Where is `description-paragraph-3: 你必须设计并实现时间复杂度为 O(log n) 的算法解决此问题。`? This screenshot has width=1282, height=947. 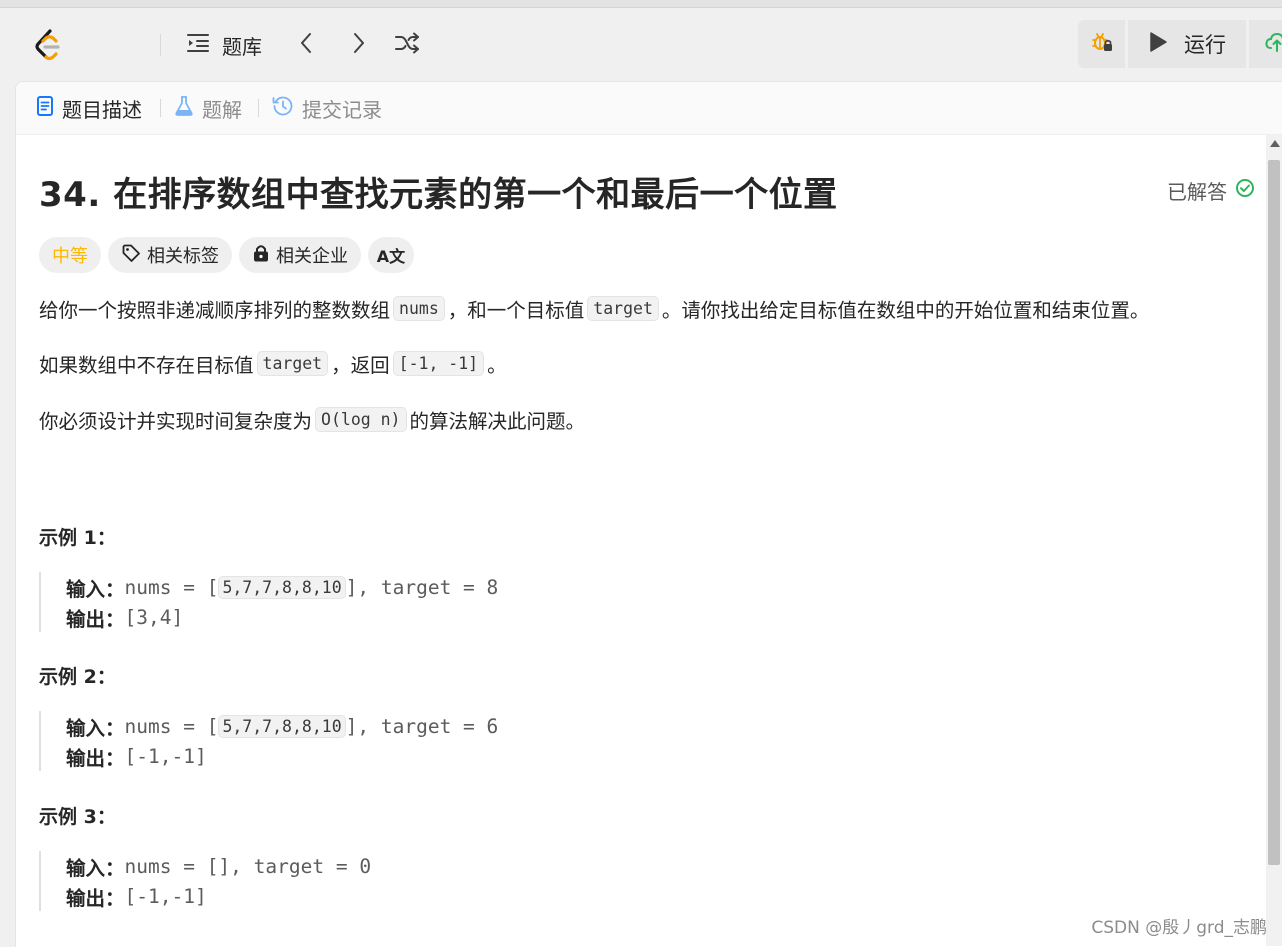
description-paragraph-3: 你必须设计并实现时间复杂度为 O(log n) 的算法解决此问题。 is located at coordinates (312, 419).